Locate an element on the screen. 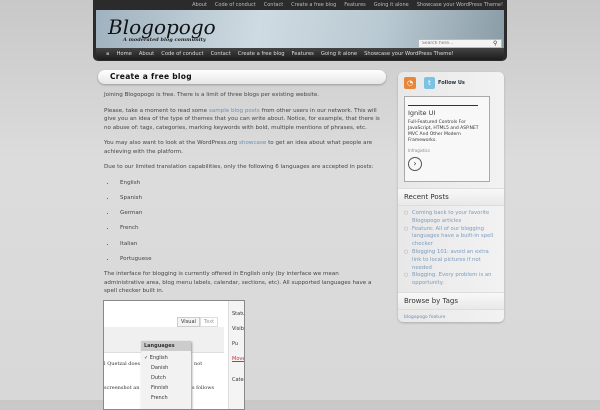 Image resolution: width=600 pixels, height=410 pixels. search-box: ⚲ is located at coordinates (460, 43).